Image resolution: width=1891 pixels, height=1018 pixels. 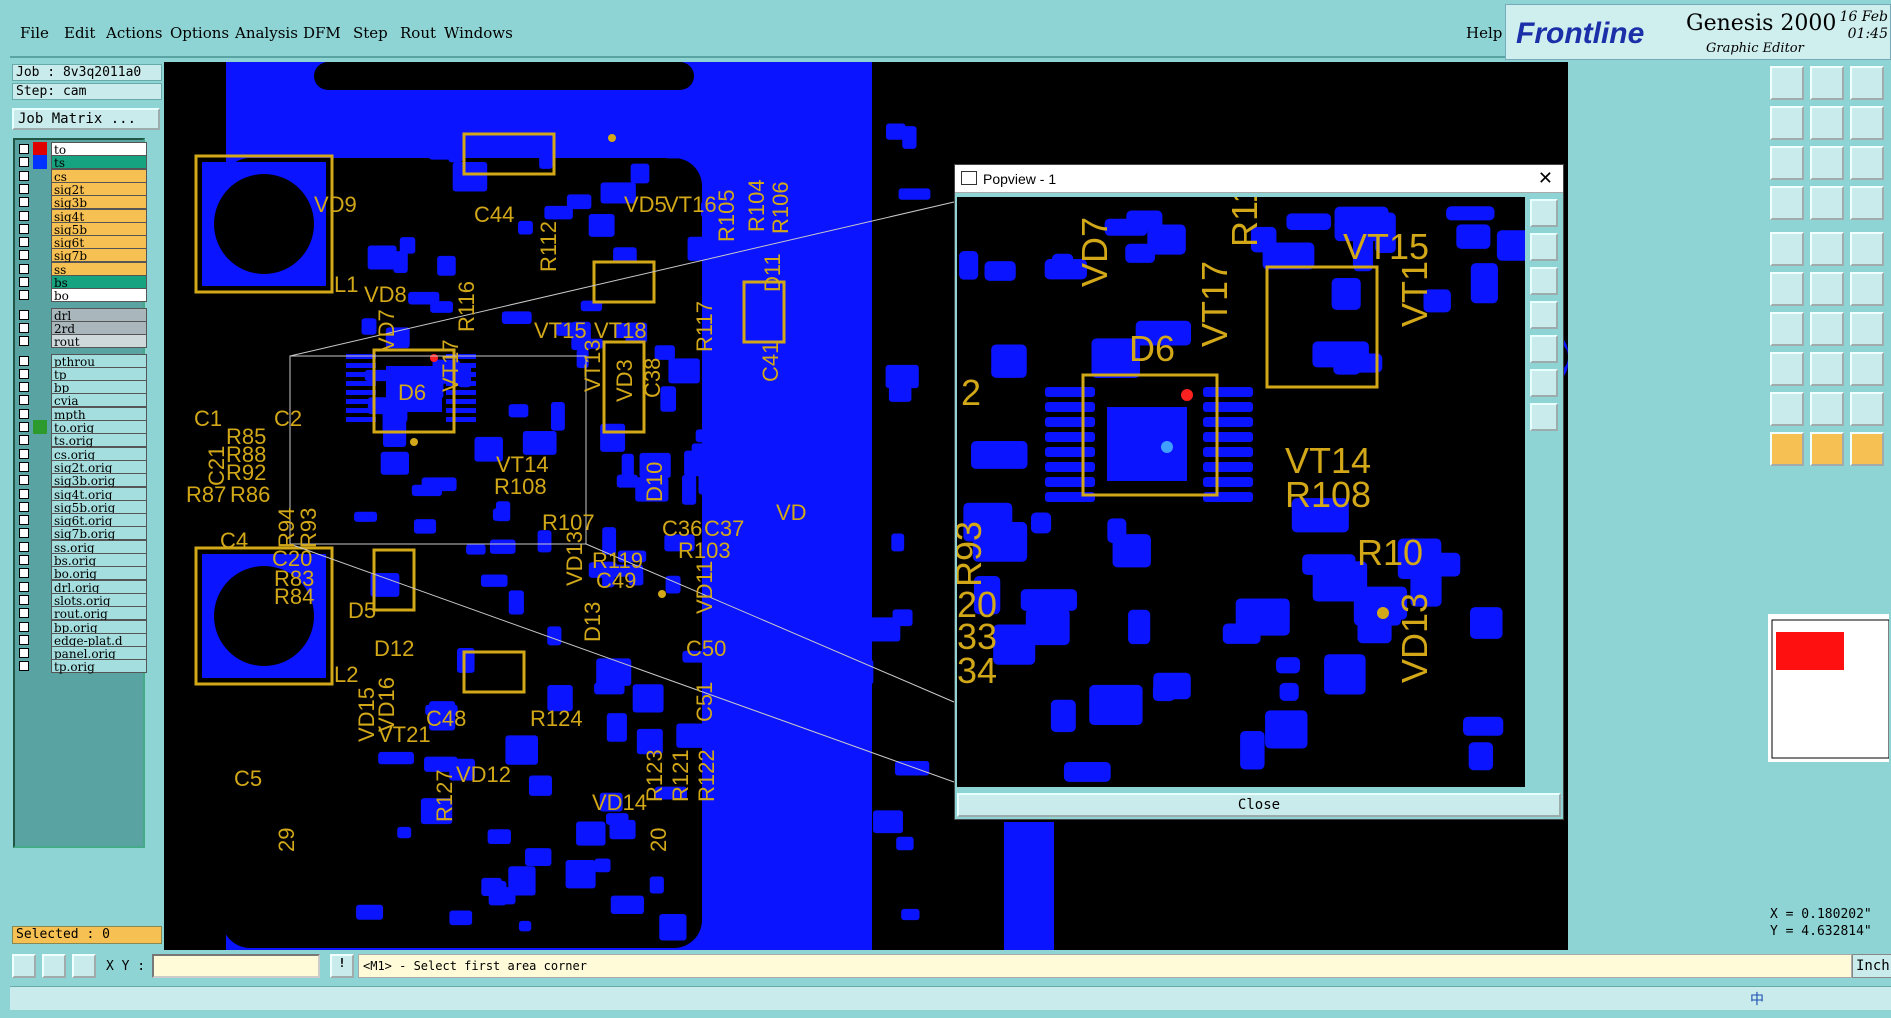 I want to click on menu-windows: Windows, so click(x=478, y=33).